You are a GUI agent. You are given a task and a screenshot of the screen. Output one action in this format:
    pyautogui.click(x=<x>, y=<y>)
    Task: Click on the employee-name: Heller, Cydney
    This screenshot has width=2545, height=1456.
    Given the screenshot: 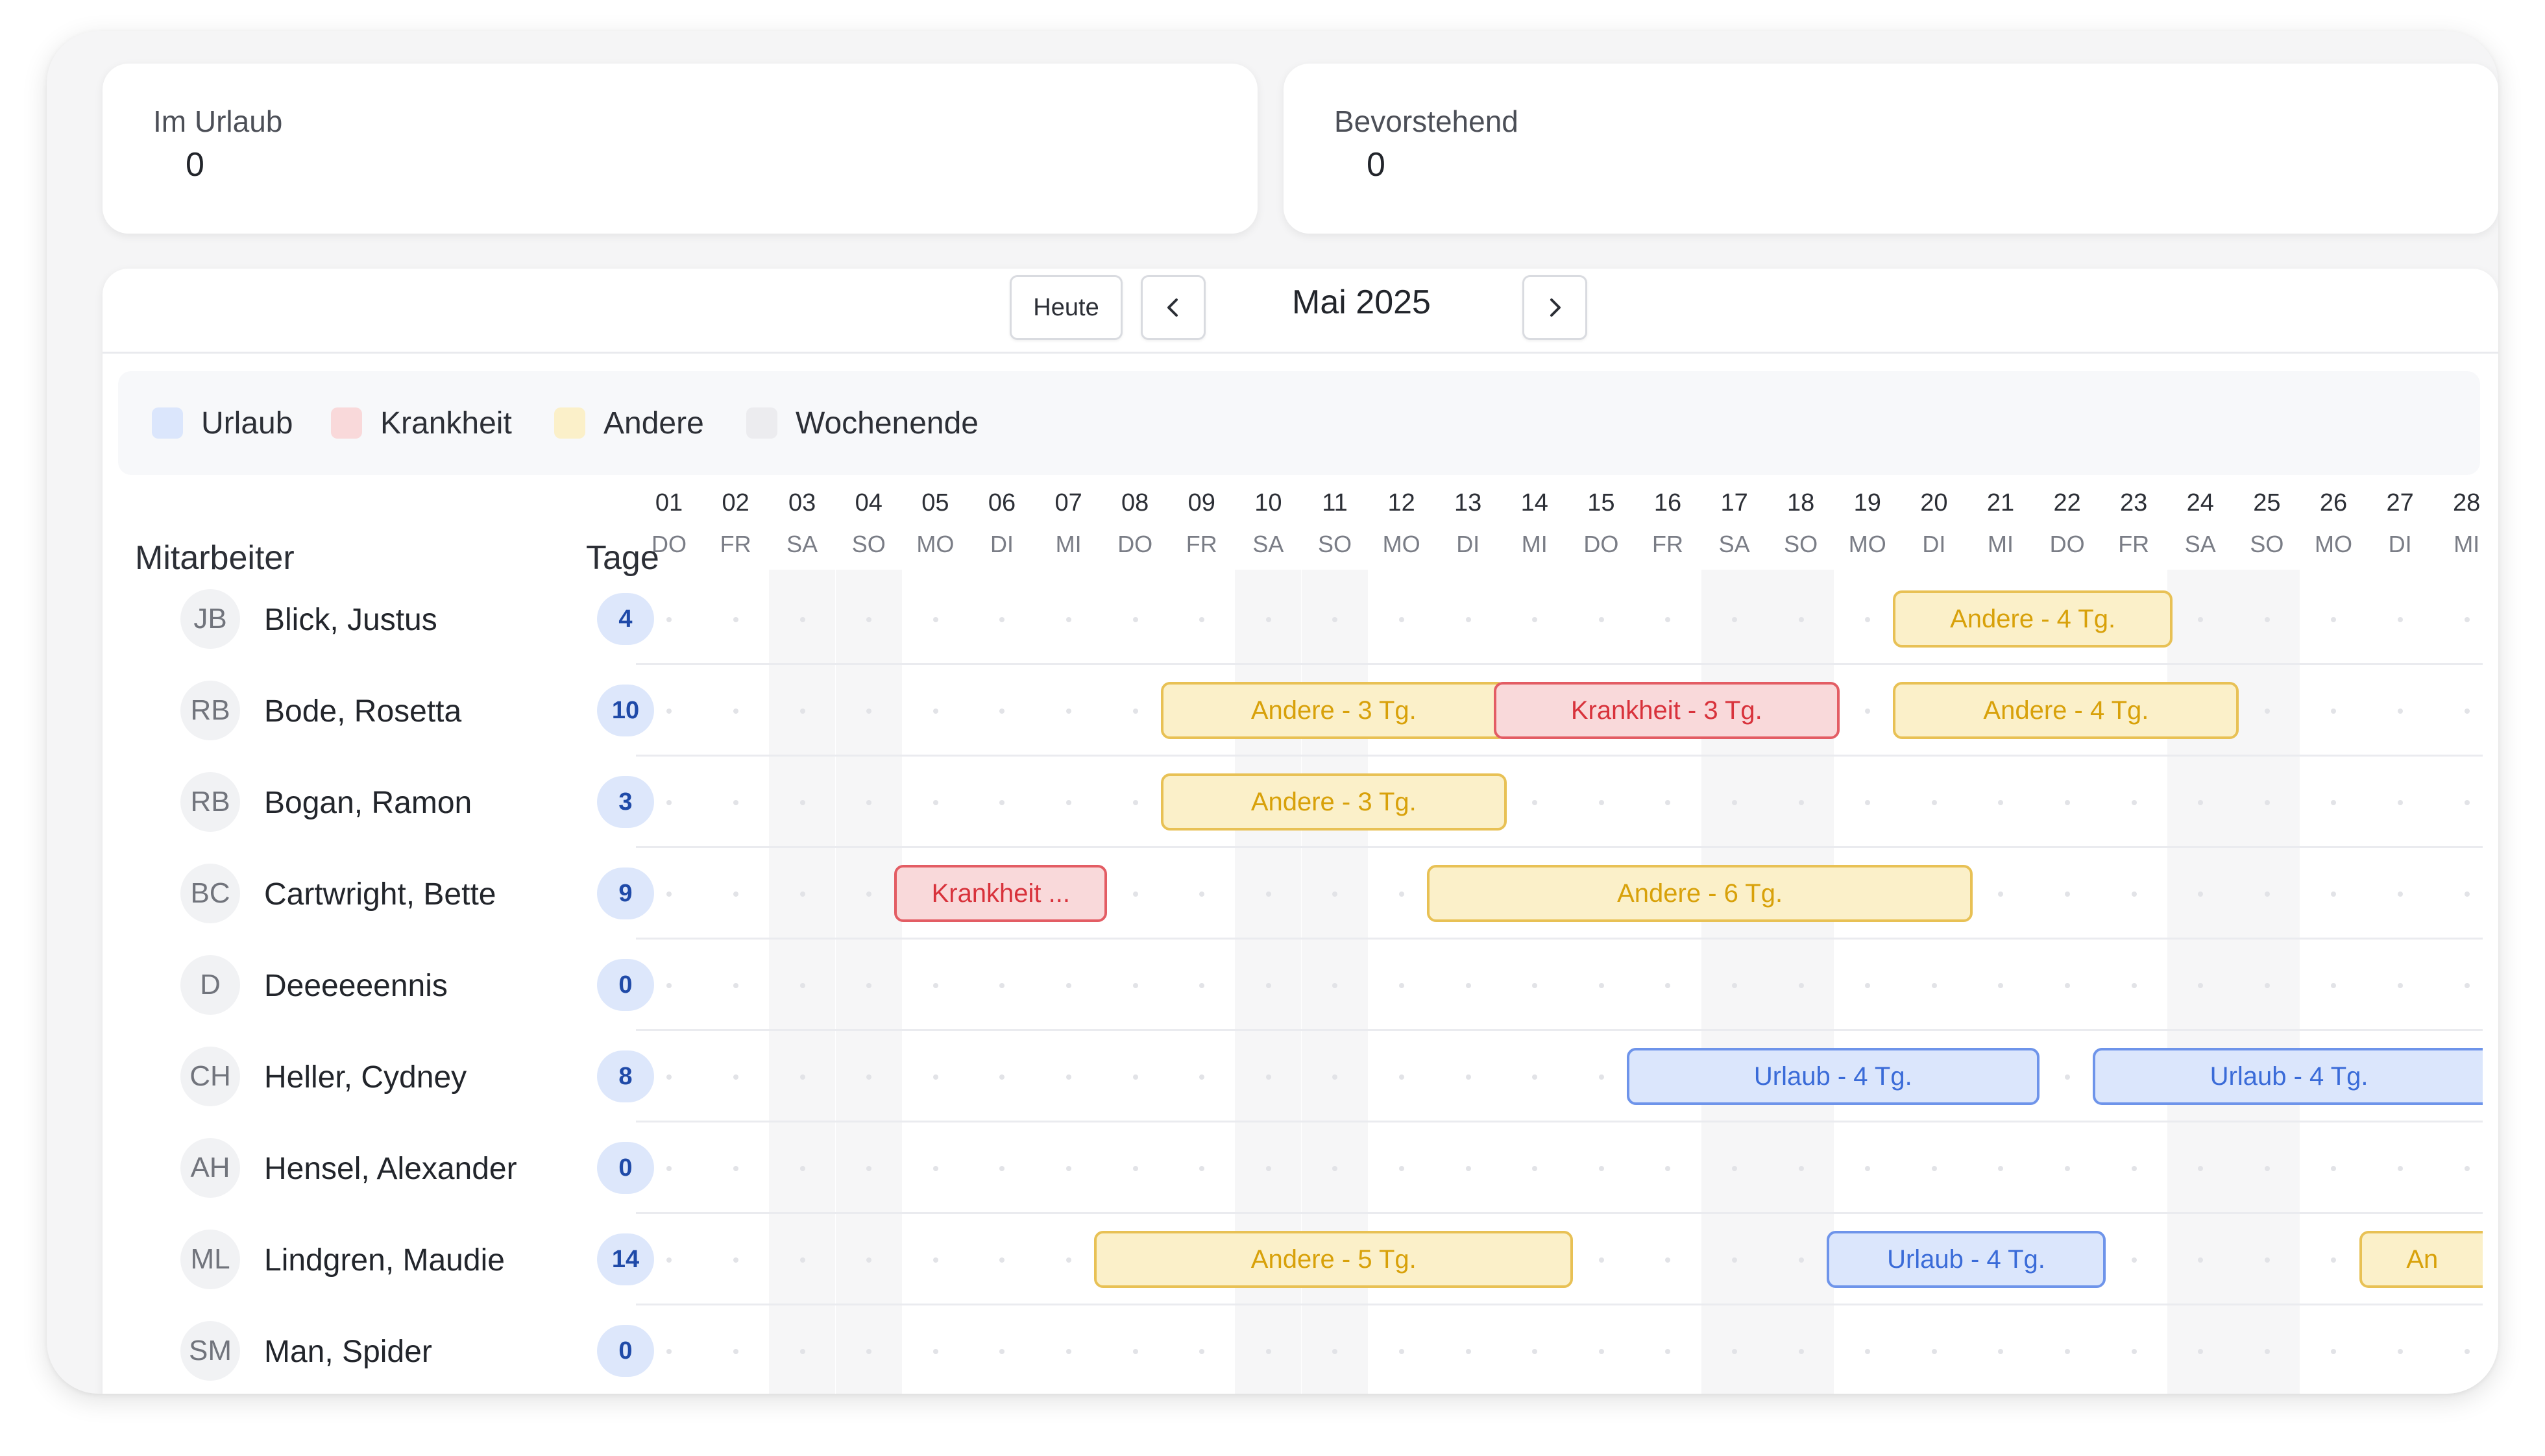 What is the action you would take?
    pyautogui.click(x=365, y=1077)
    